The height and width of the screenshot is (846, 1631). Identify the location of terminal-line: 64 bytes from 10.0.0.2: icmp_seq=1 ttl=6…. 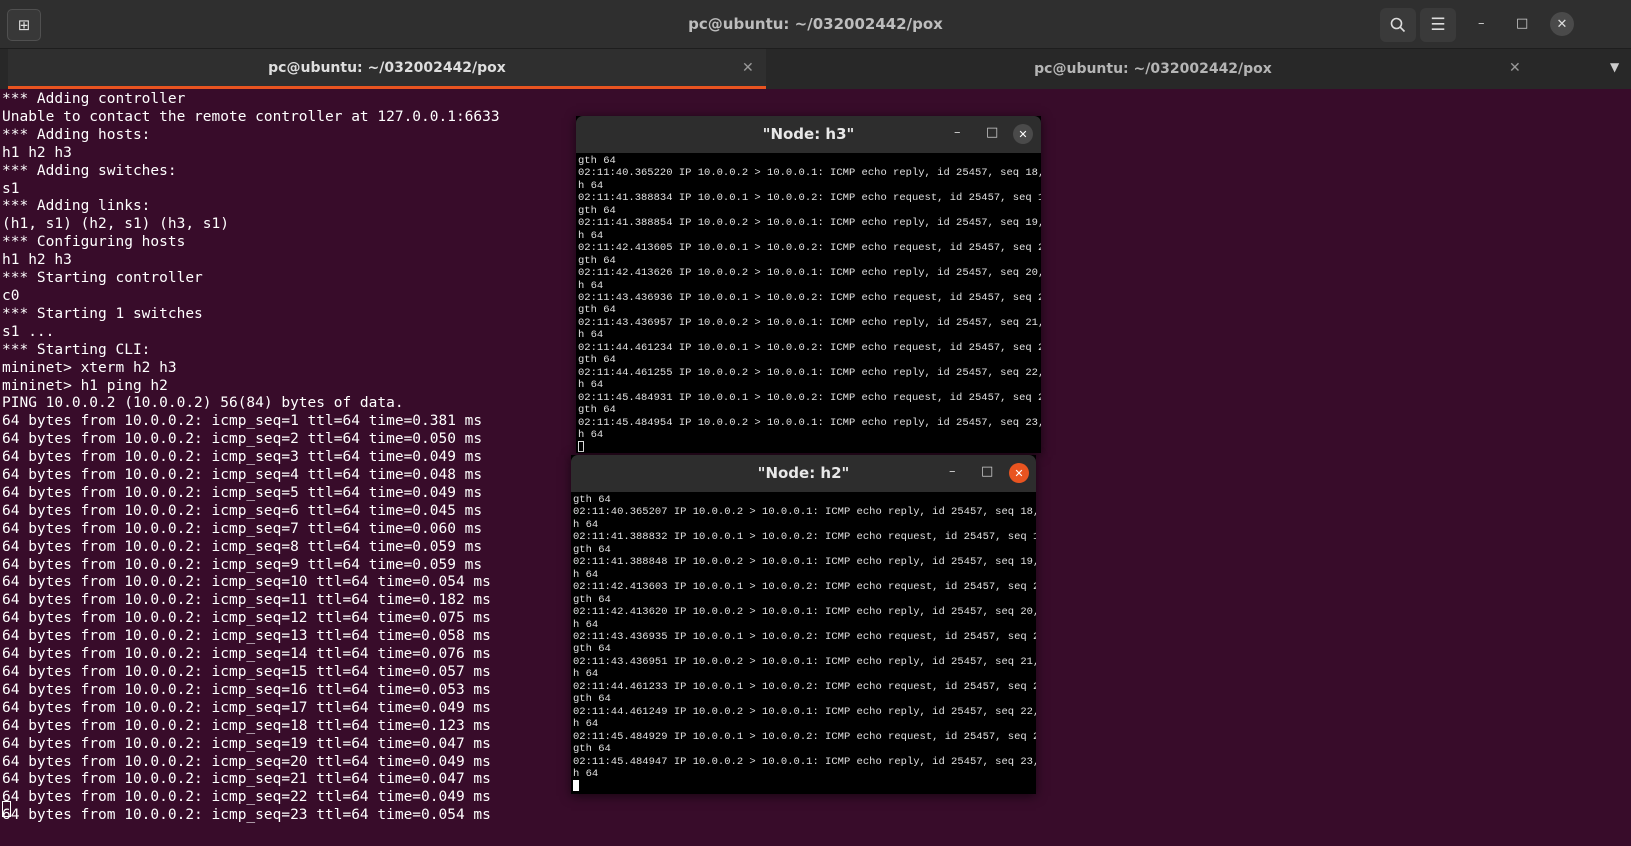
(242, 421).